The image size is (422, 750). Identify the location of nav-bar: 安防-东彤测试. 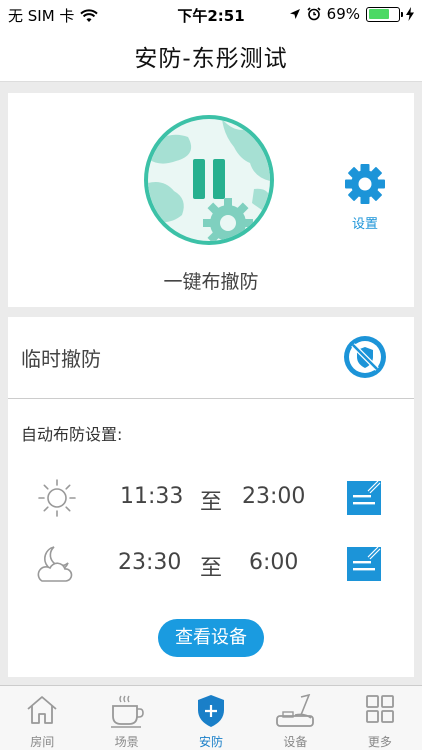
(211, 56).